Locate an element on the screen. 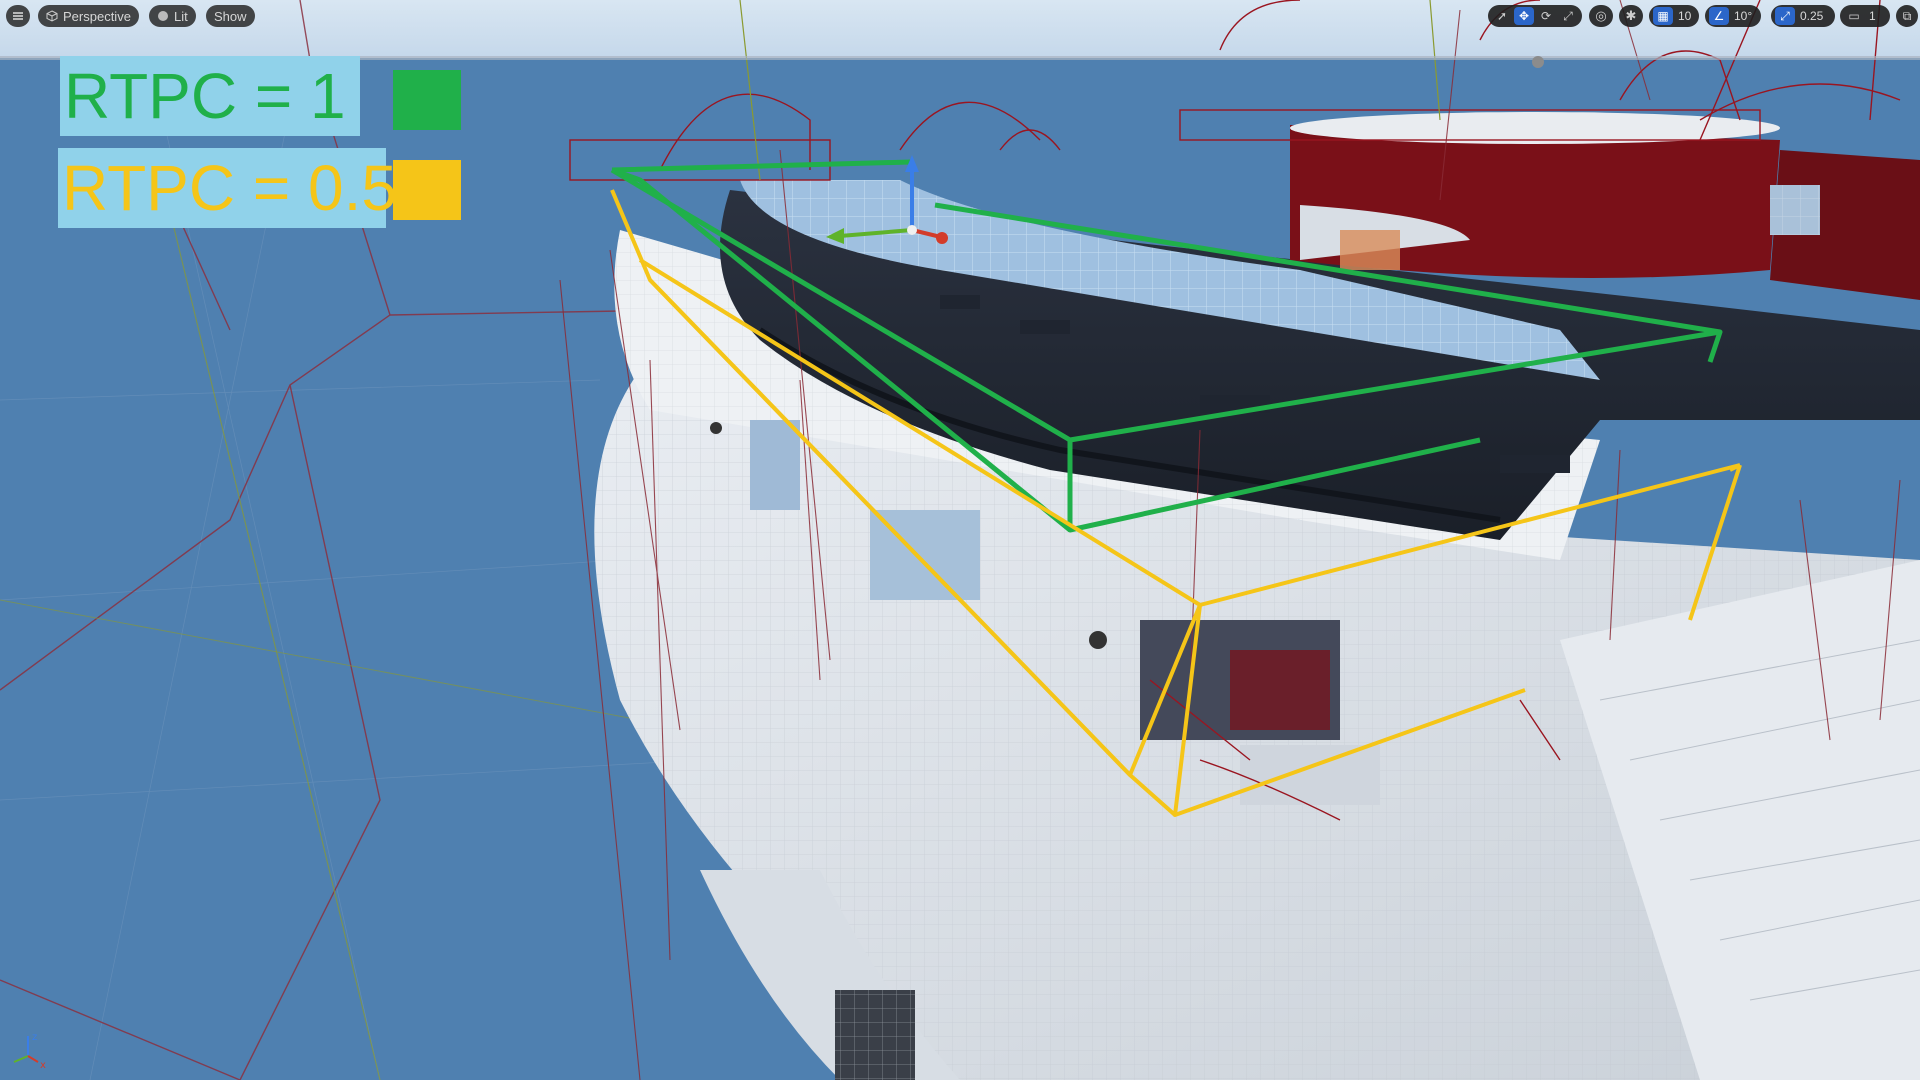 The width and height of the screenshot is (1920, 1080). globe-icon: ◎ is located at coordinates (1601, 15).